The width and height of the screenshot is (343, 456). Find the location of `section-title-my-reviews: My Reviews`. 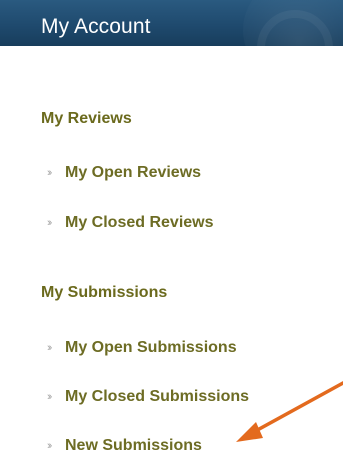

section-title-my-reviews: My Reviews is located at coordinates (86, 118).